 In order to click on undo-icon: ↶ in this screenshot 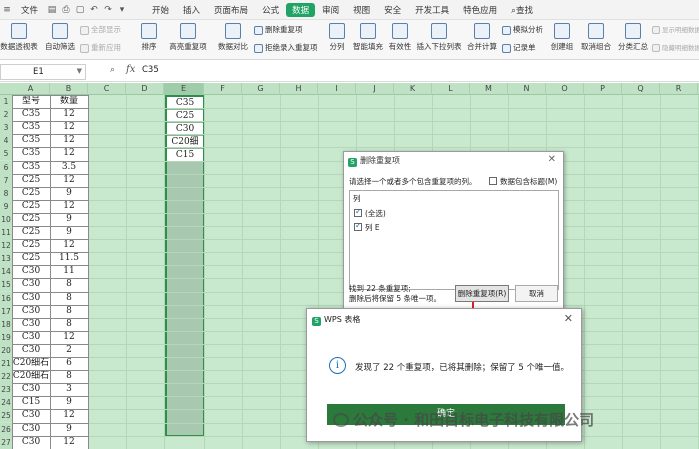, I will do `click(94, 10)`.